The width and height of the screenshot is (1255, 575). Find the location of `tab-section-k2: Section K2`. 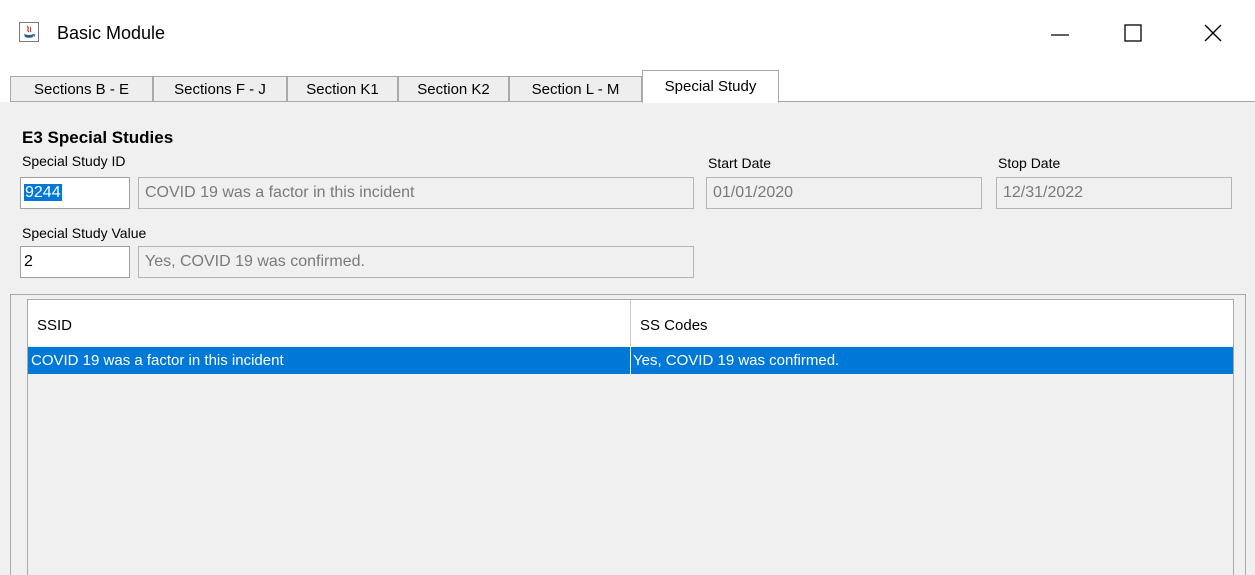

tab-section-k2: Section K2 is located at coordinates (453, 89).